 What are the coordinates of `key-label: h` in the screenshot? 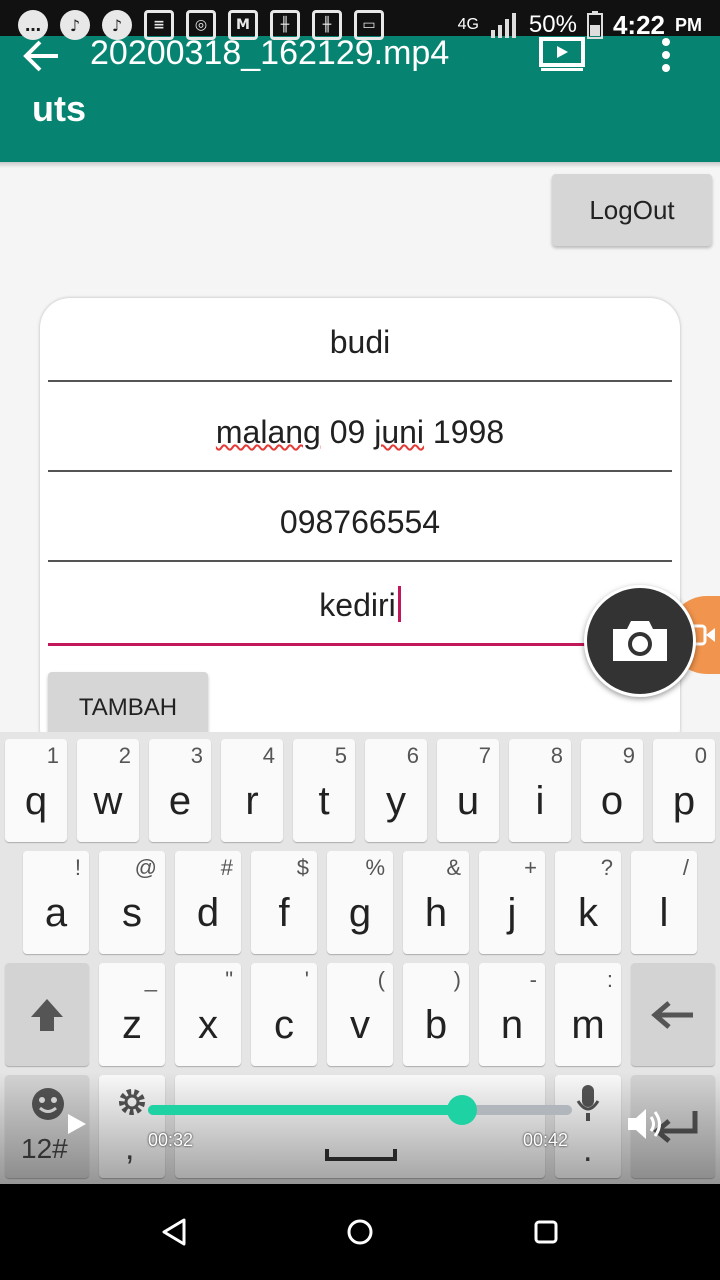 It's located at (436, 913).